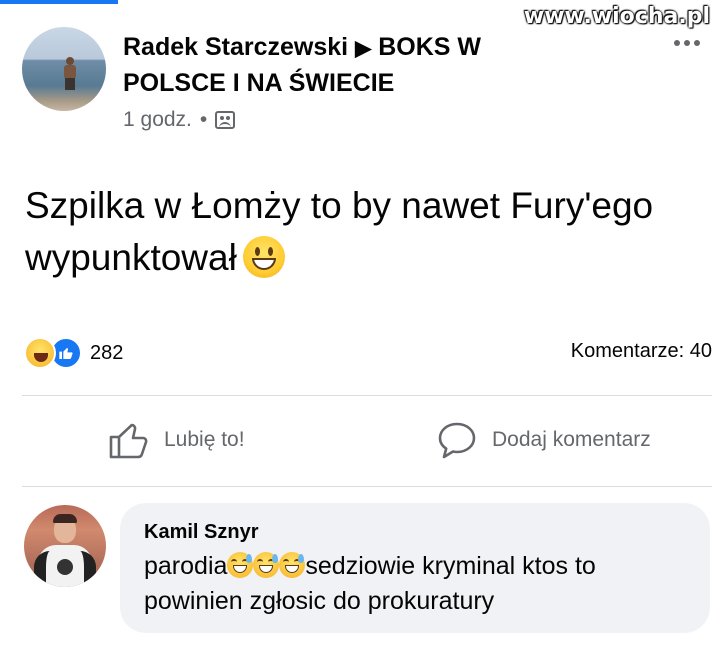 The width and height of the screenshot is (720, 649). I want to click on thumbs-up-icon, so click(128, 441).